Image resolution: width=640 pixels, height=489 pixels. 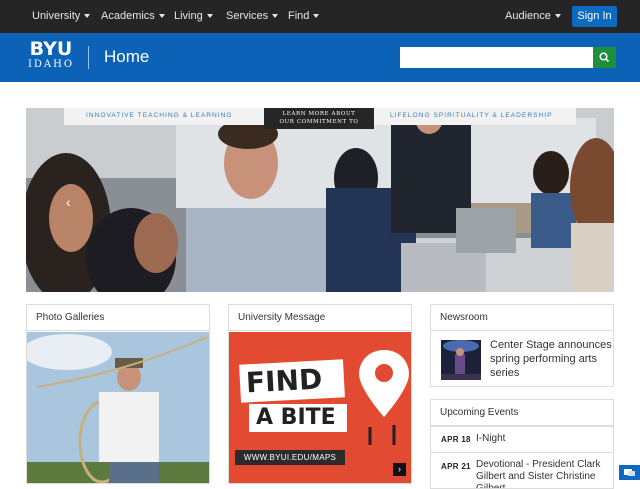 I want to click on nav-find-label: Find, so click(x=299, y=16).